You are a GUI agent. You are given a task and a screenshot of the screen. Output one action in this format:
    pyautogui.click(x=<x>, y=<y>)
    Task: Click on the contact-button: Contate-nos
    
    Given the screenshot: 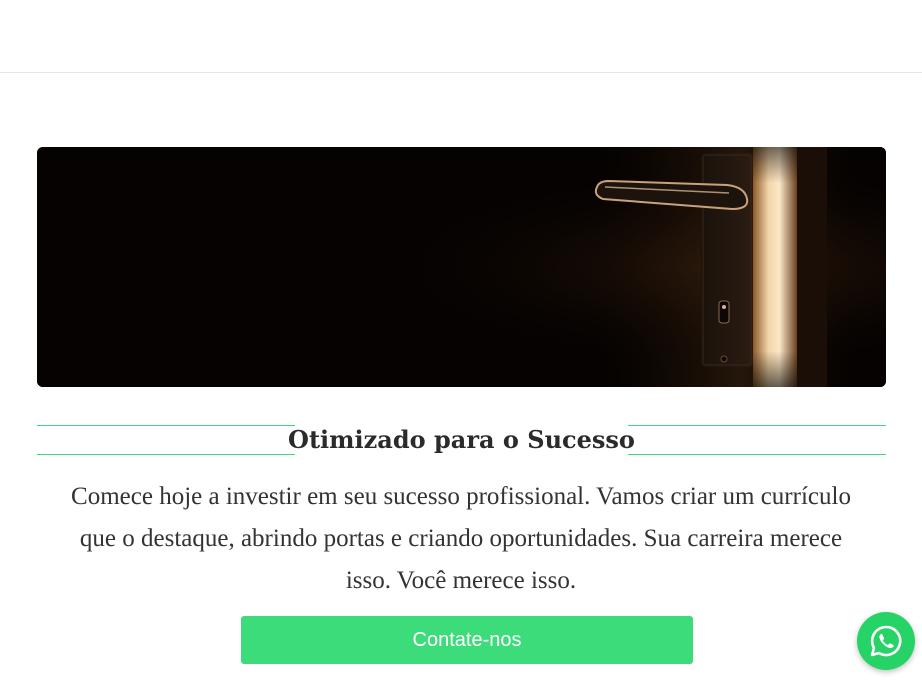 What is the action you would take?
    pyautogui.click(x=467, y=640)
    